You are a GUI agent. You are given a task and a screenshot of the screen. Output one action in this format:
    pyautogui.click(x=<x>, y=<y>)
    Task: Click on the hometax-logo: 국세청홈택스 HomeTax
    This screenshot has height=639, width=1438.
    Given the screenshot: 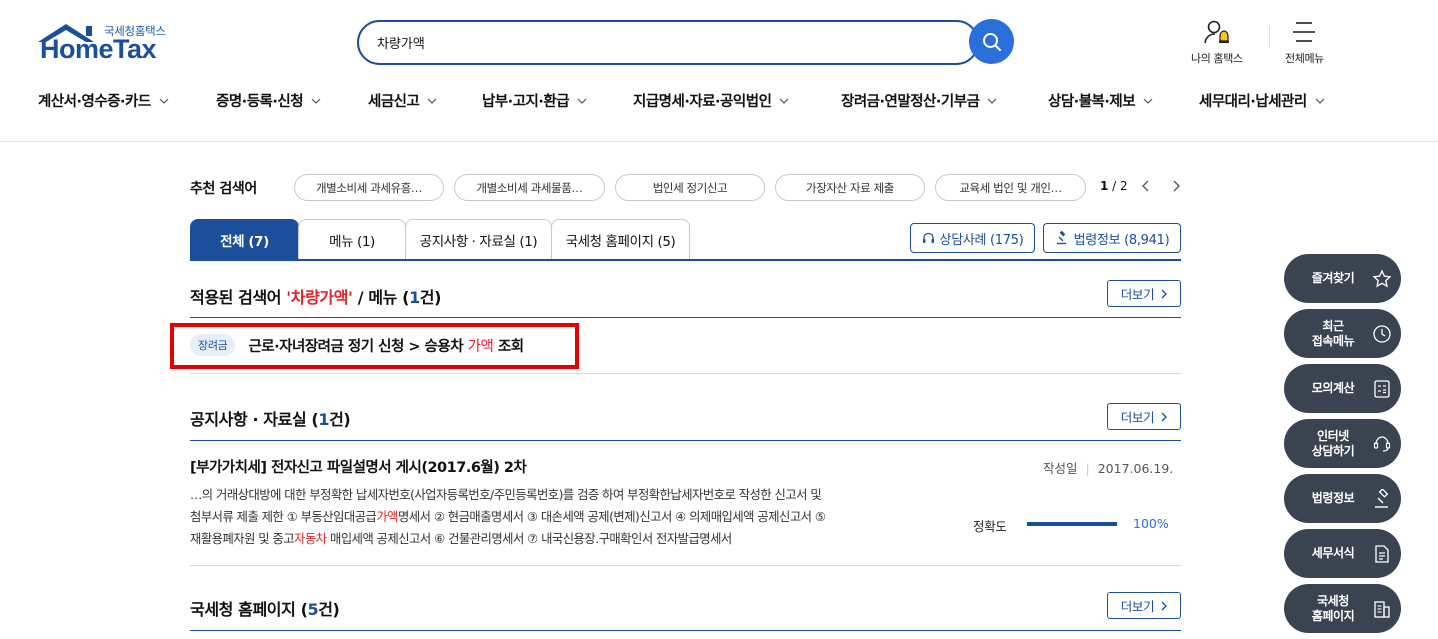 What is the action you would take?
    pyautogui.click(x=111, y=44)
    